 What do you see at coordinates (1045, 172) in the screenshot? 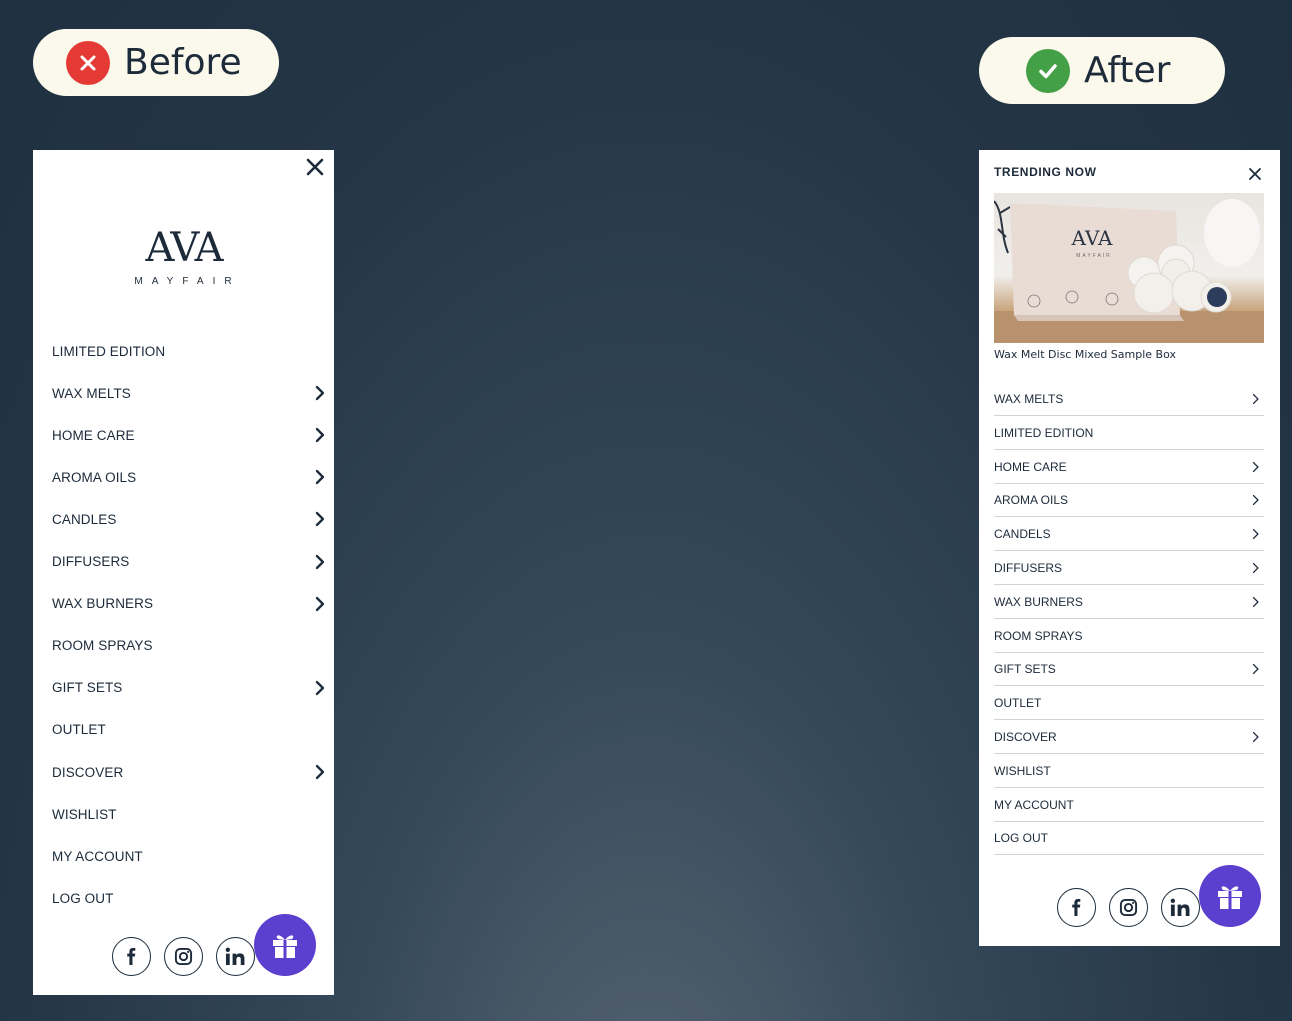
I see `trending-title: TRENDING NOW` at bounding box center [1045, 172].